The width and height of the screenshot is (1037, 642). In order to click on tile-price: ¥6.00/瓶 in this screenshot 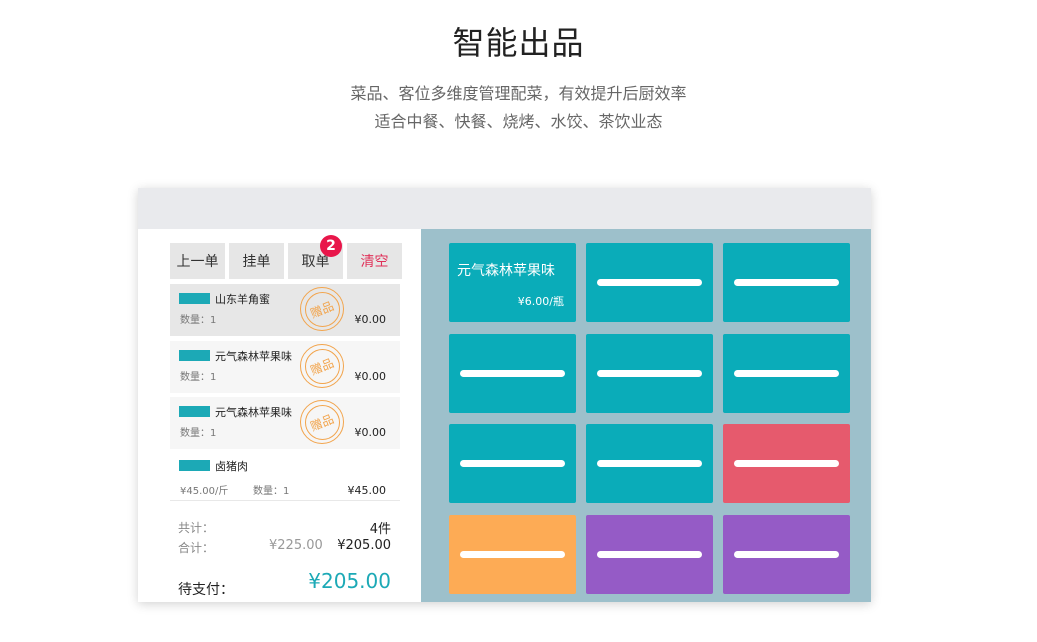, I will do `click(540, 301)`.